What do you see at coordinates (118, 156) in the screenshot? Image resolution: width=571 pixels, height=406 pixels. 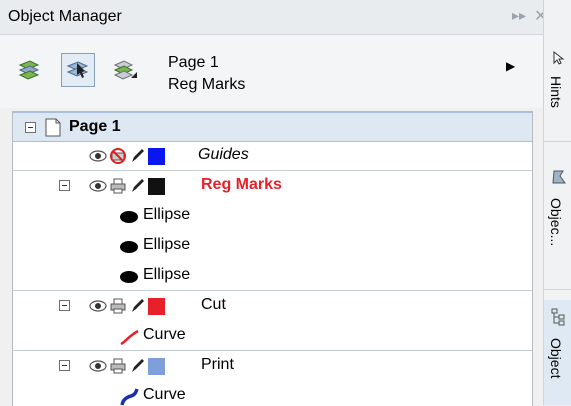 I see `print-disabled-icon` at bounding box center [118, 156].